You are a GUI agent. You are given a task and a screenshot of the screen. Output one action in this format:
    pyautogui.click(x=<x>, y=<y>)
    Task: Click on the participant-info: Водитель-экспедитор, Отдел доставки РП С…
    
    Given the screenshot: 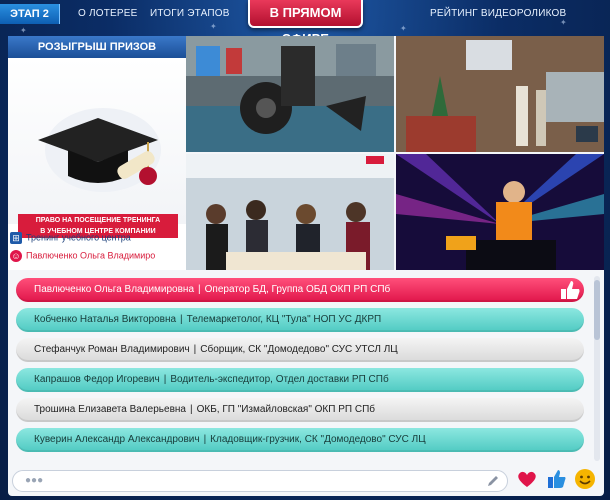 What is the action you would take?
    pyautogui.click(x=279, y=379)
    